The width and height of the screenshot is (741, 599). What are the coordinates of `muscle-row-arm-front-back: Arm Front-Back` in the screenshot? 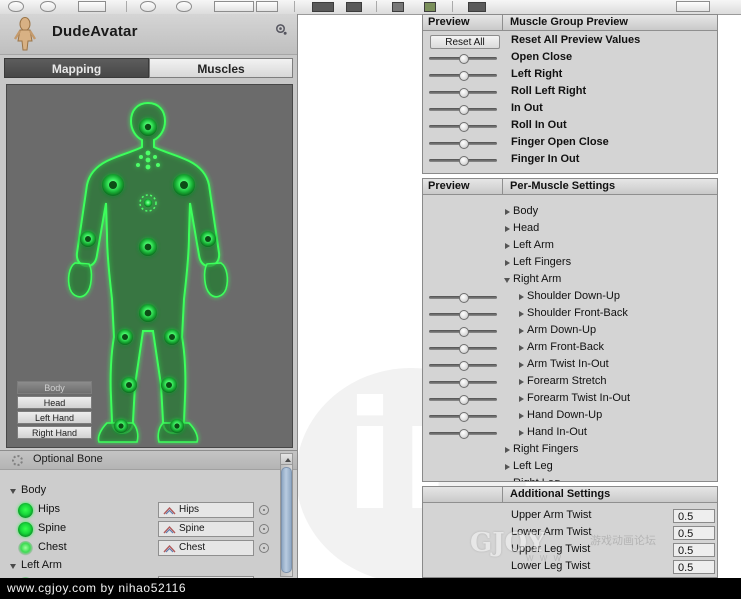 It's located at (570, 348).